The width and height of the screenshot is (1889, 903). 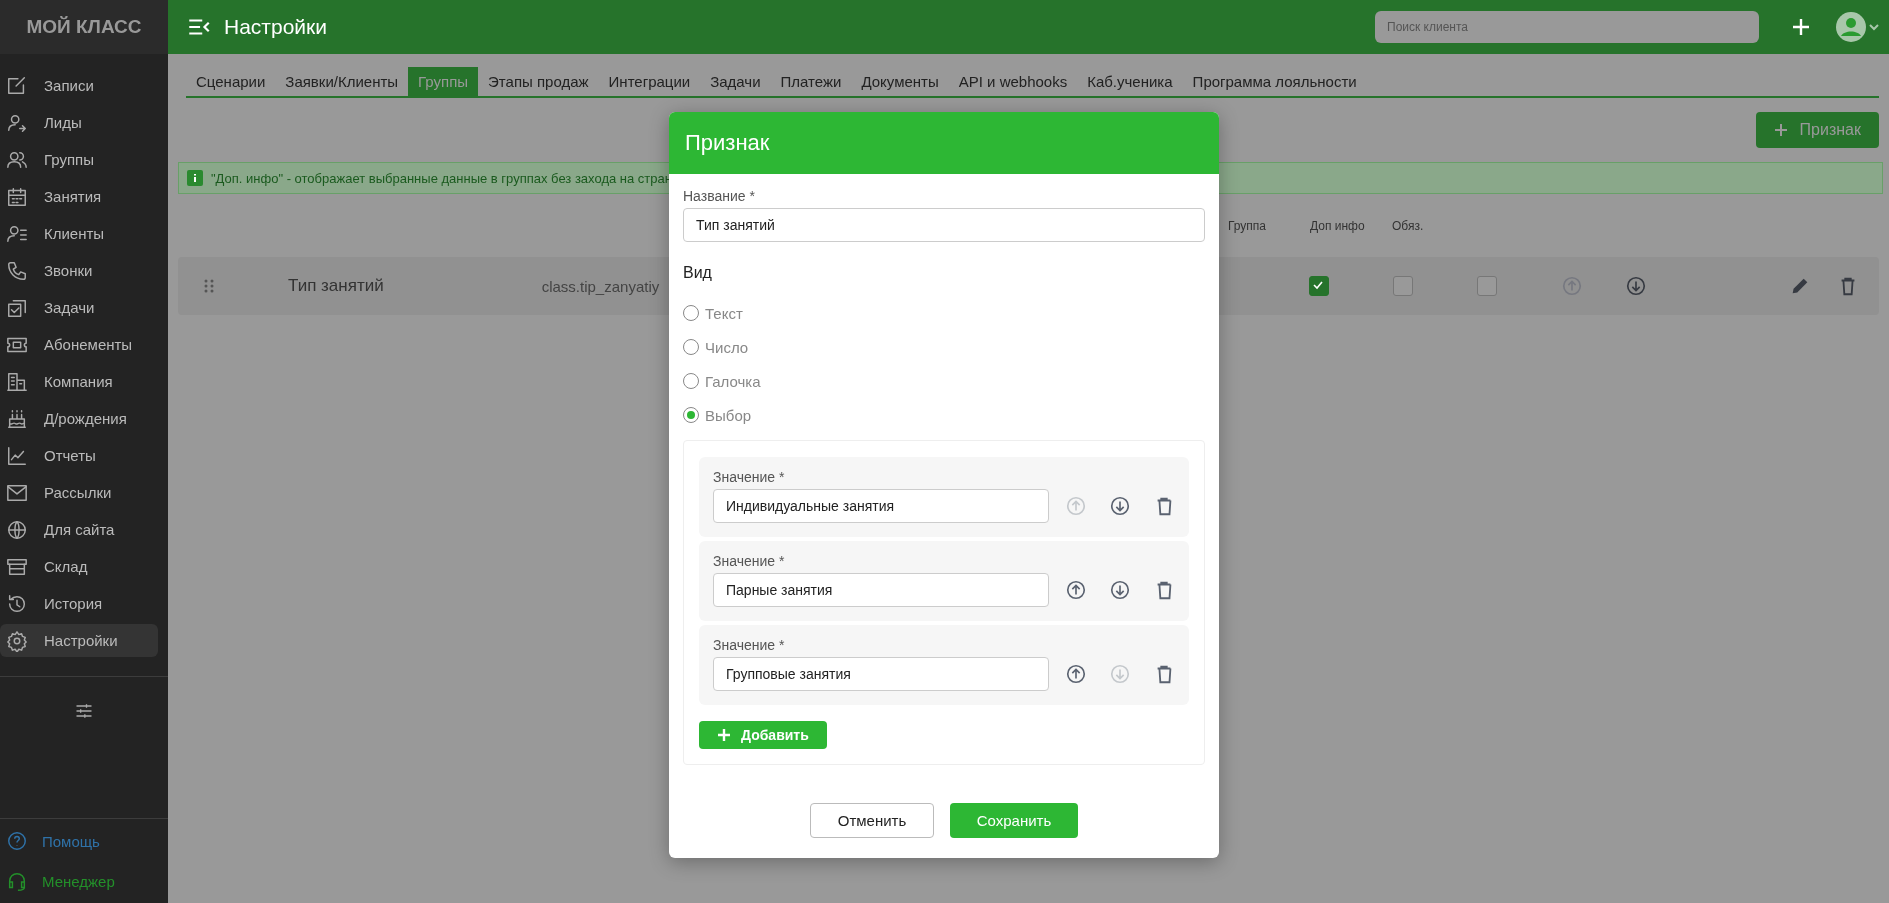 What do you see at coordinates (17, 881) in the screenshot?
I see `headset-icon` at bounding box center [17, 881].